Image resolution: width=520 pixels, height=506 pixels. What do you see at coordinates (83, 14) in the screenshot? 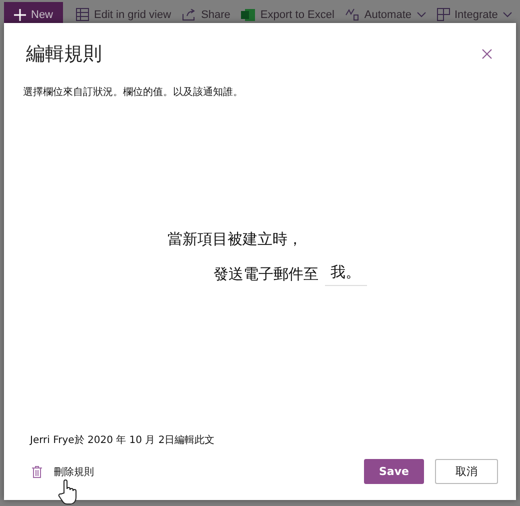
I see `grid-icon` at bounding box center [83, 14].